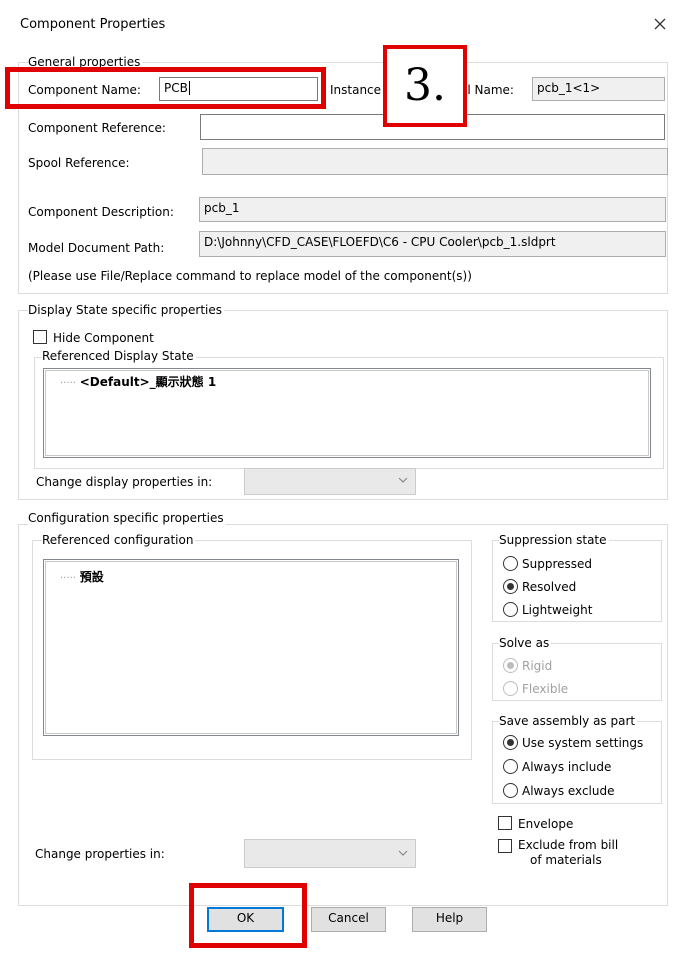 This screenshot has height=956, width=674. What do you see at coordinates (549, 587) in the screenshot?
I see `resolved-label: Resolved` at bounding box center [549, 587].